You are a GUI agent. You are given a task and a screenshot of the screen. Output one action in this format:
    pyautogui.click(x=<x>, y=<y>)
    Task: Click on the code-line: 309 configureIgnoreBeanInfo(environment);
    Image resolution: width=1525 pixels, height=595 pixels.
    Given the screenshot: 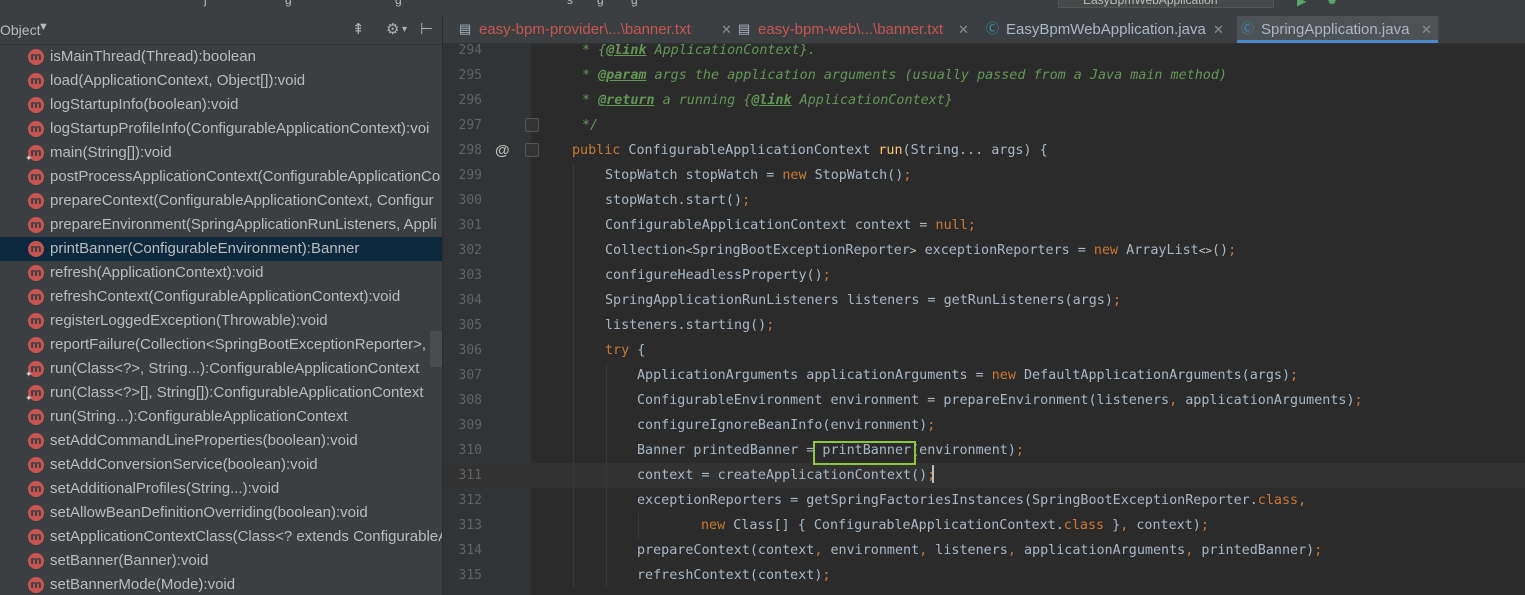 What is the action you would take?
    pyautogui.click(x=984, y=425)
    